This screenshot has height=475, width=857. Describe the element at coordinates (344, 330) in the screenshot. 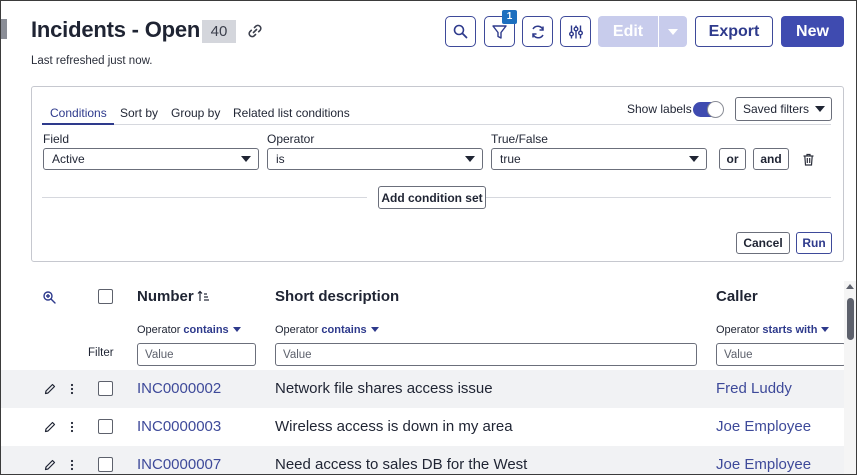

I see `desc-operator-value: contains` at that location.